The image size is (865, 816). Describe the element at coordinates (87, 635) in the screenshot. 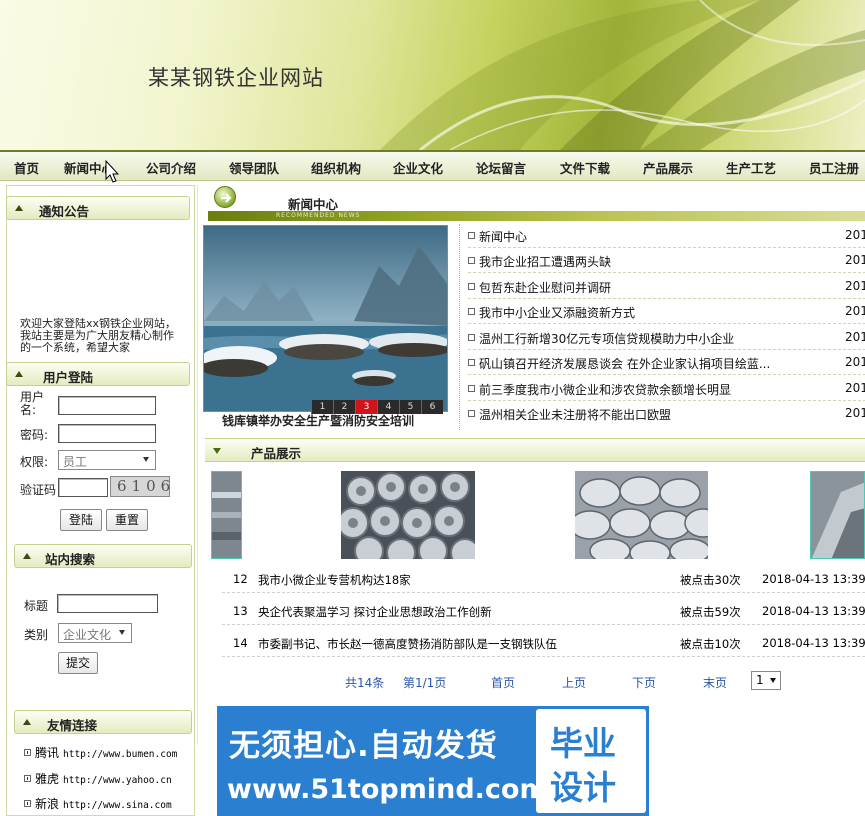

I see `category-select-value: 企业文化` at that location.